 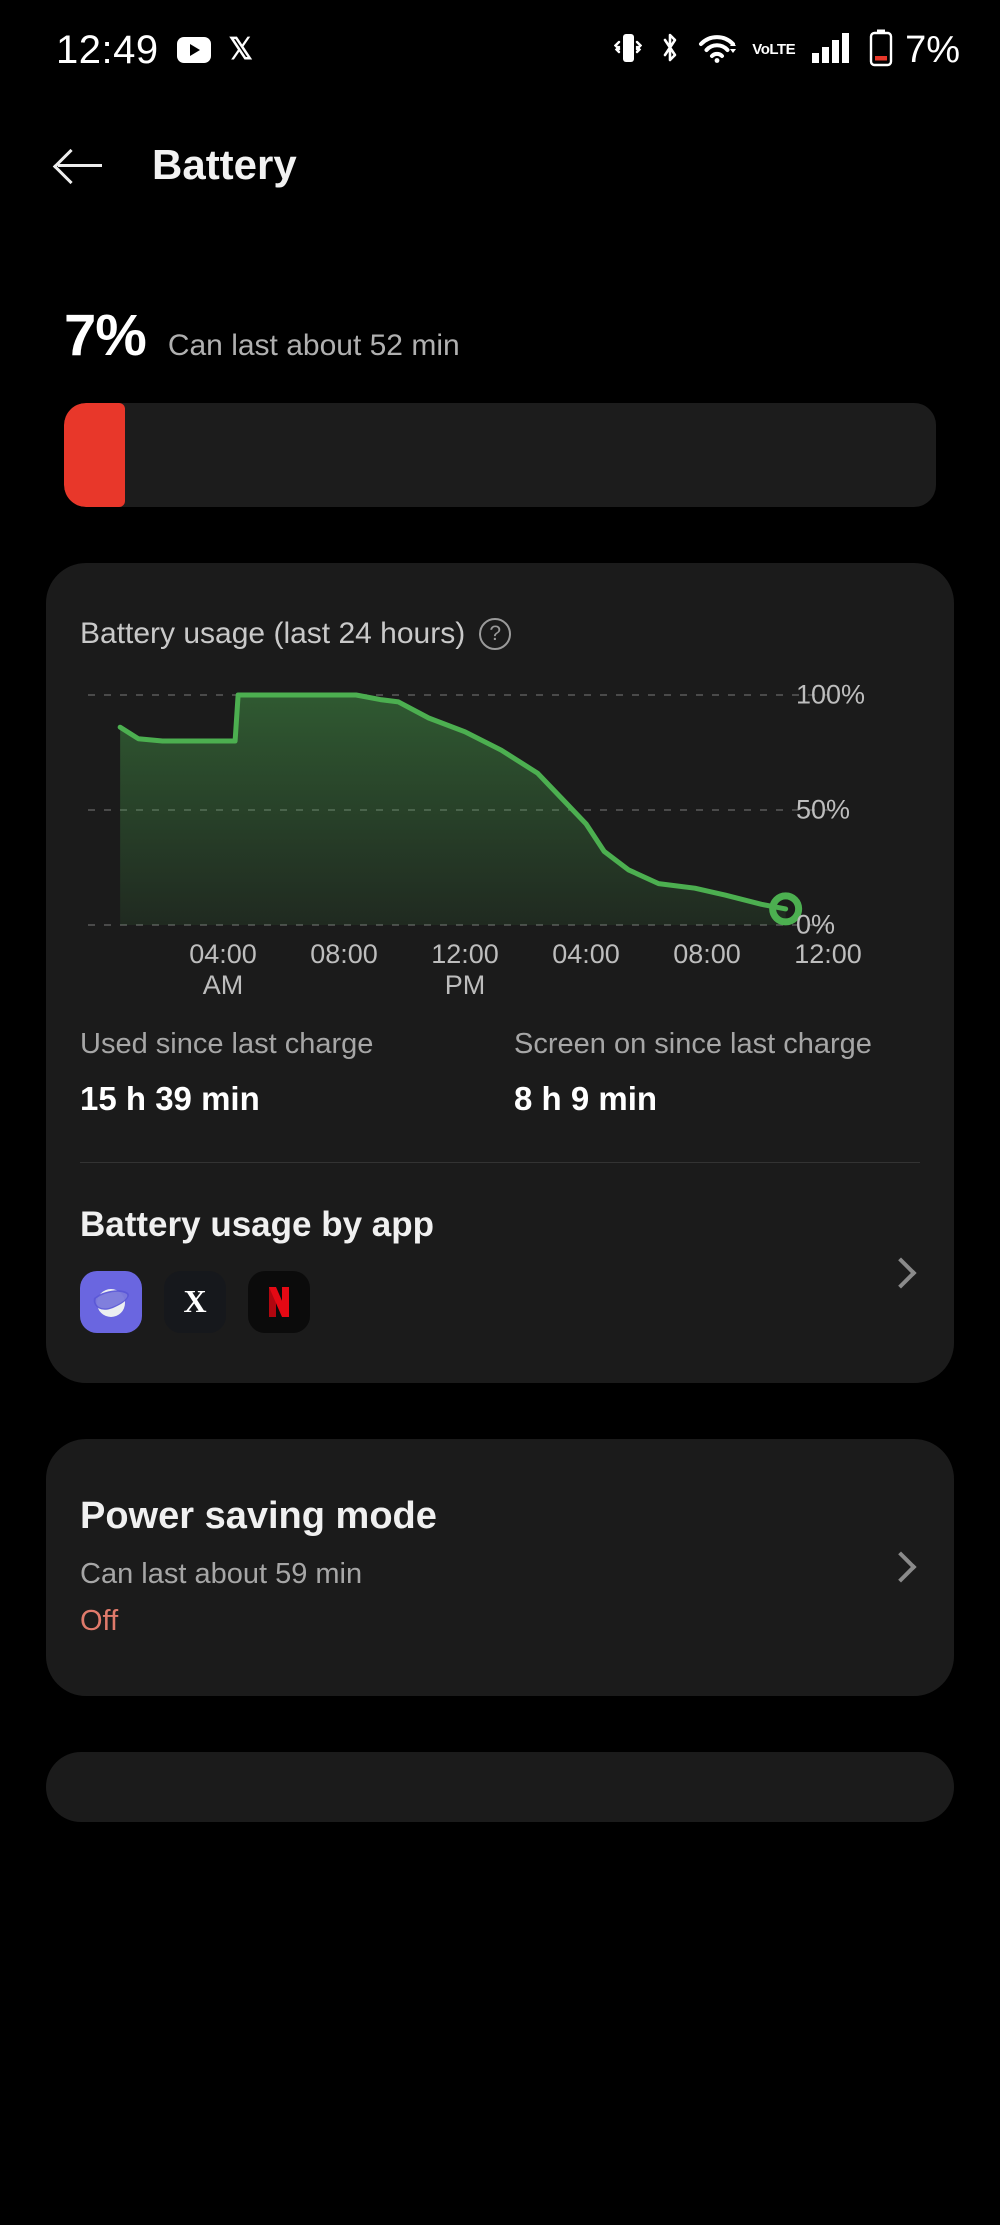 What do you see at coordinates (831, 694) in the screenshot?
I see `chart-y-tick: 100%` at bounding box center [831, 694].